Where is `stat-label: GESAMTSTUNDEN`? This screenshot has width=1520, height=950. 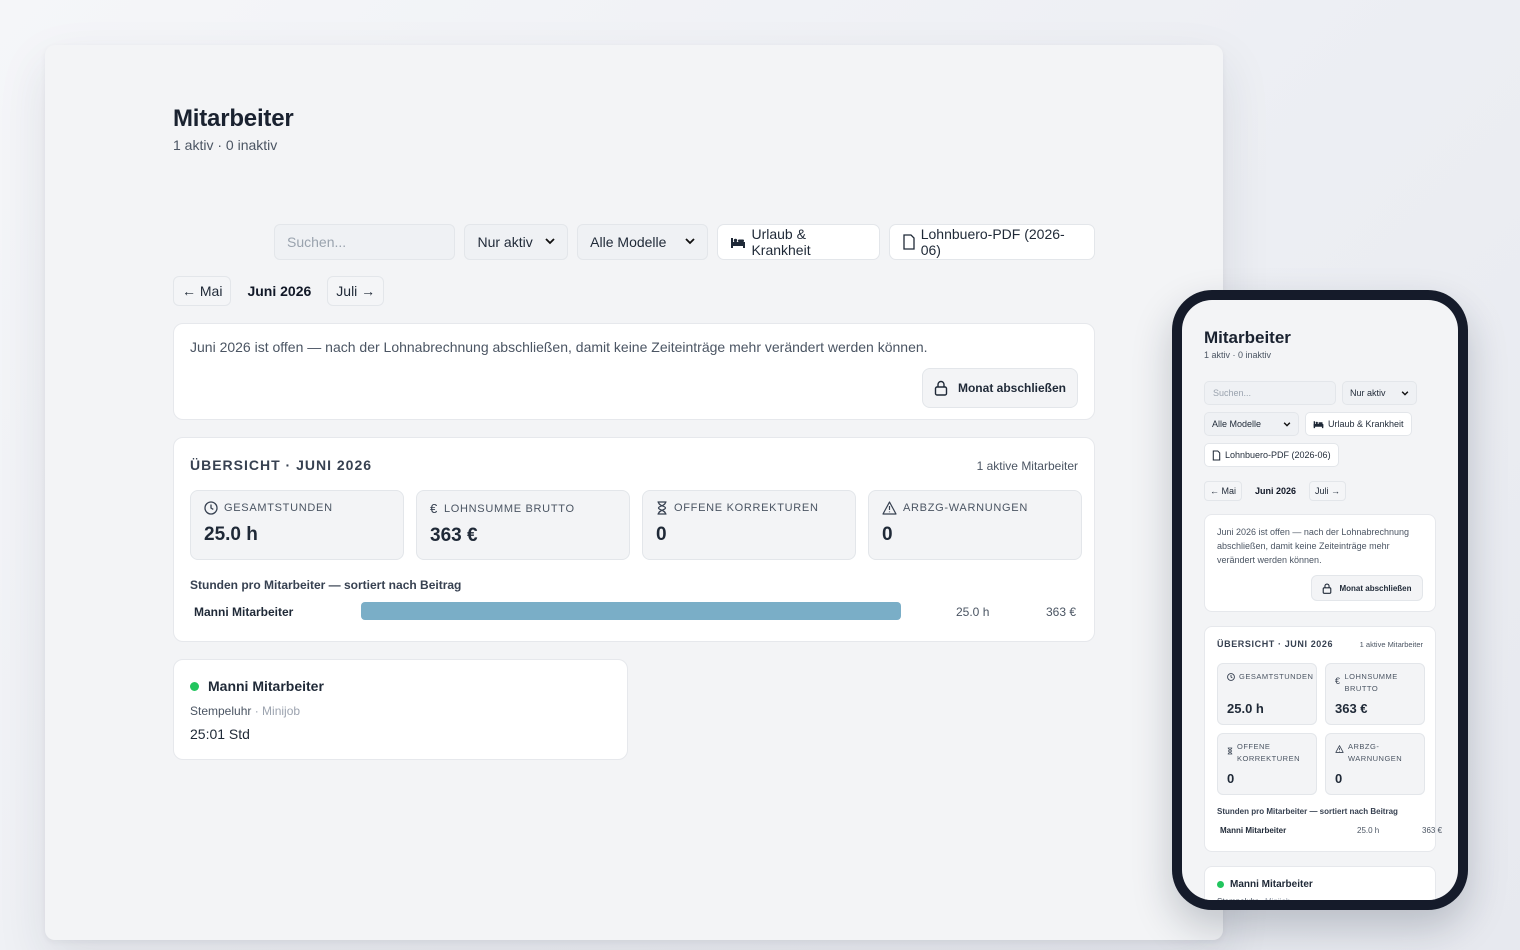 stat-label: GESAMTSTUNDEN is located at coordinates (1276, 676).